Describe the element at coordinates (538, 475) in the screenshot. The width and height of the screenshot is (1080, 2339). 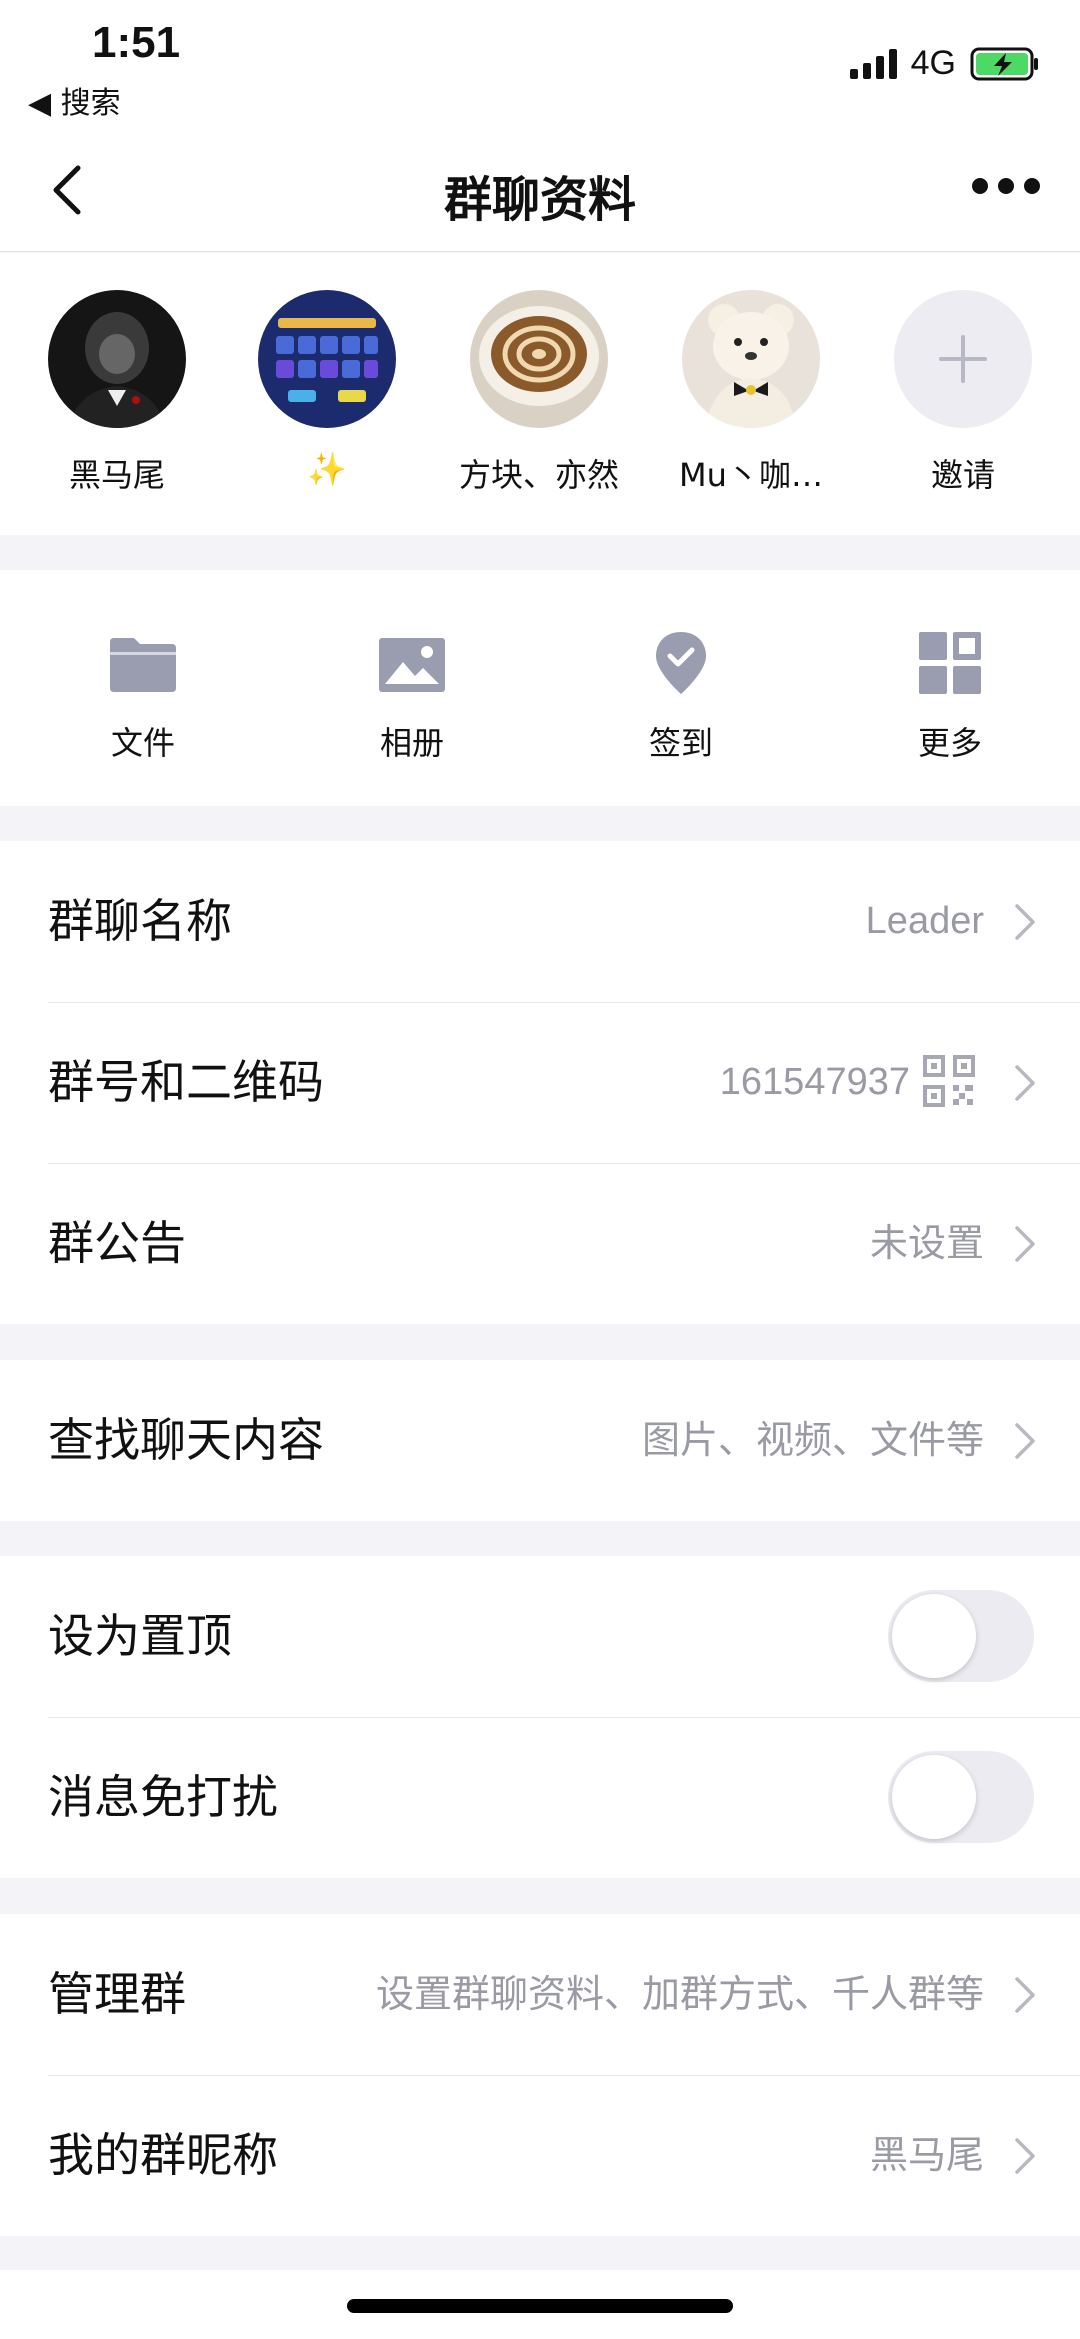
I see `member-name: 方块、亦然` at that location.